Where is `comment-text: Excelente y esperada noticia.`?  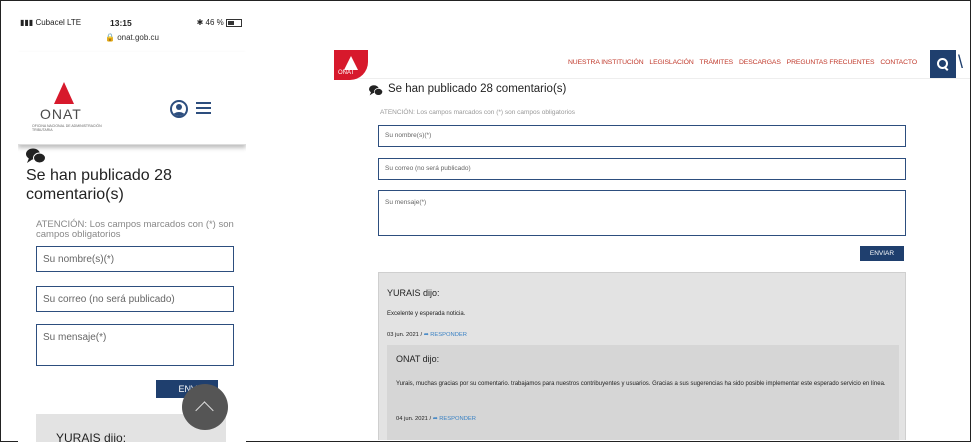 comment-text: Excelente y esperada noticia. is located at coordinates (426, 314).